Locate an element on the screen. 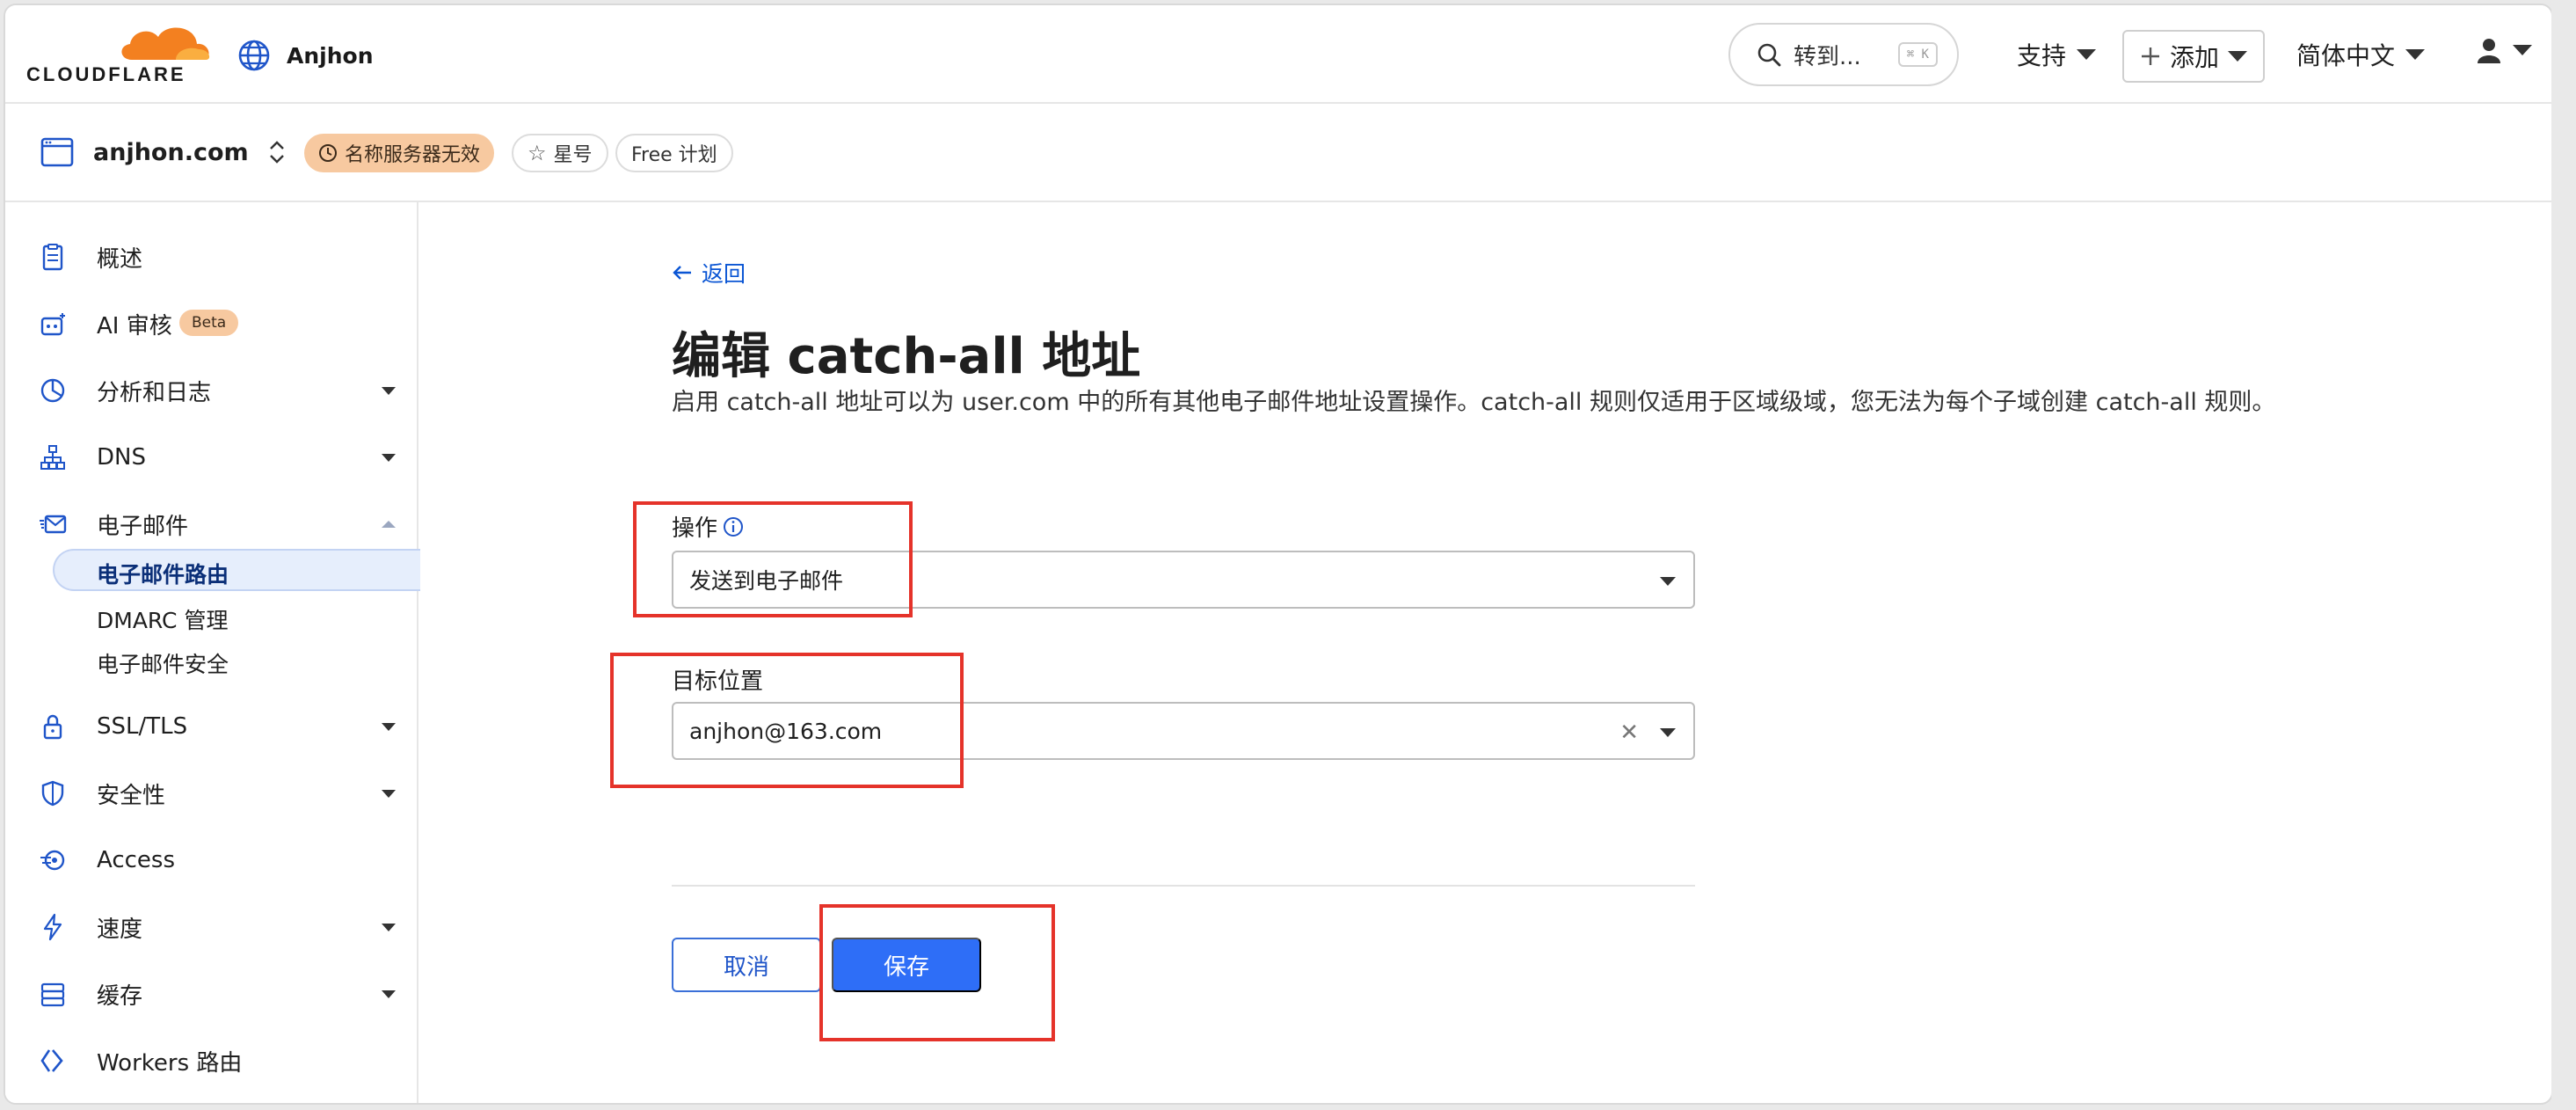 Image resolution: width=2576 pixels, height=1110 pixels. sidebar-item-overview: 概述 is located at coordinates (211, 256).